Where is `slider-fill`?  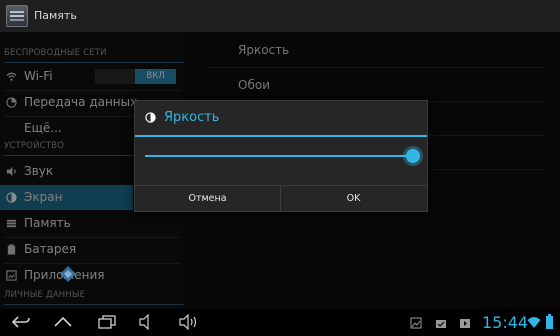 slider-fill is located at coordinates (279, 156).